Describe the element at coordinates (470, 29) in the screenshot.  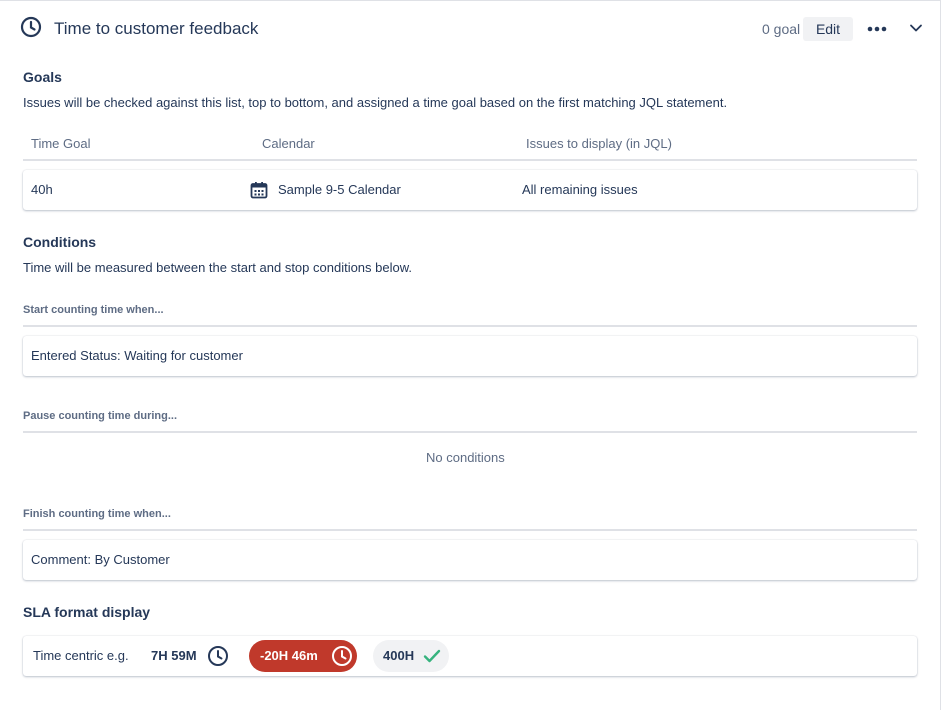
I see `panel-header: Time to customer feedback 0 goal Edit` at that location.